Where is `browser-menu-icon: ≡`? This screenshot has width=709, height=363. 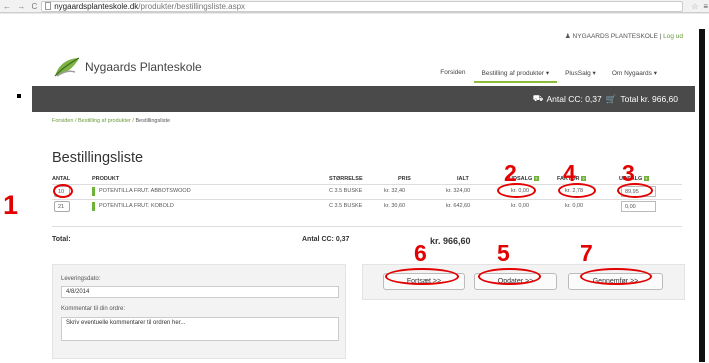
browser-menu-icon: ≡ is located at coordinates (705, 6).